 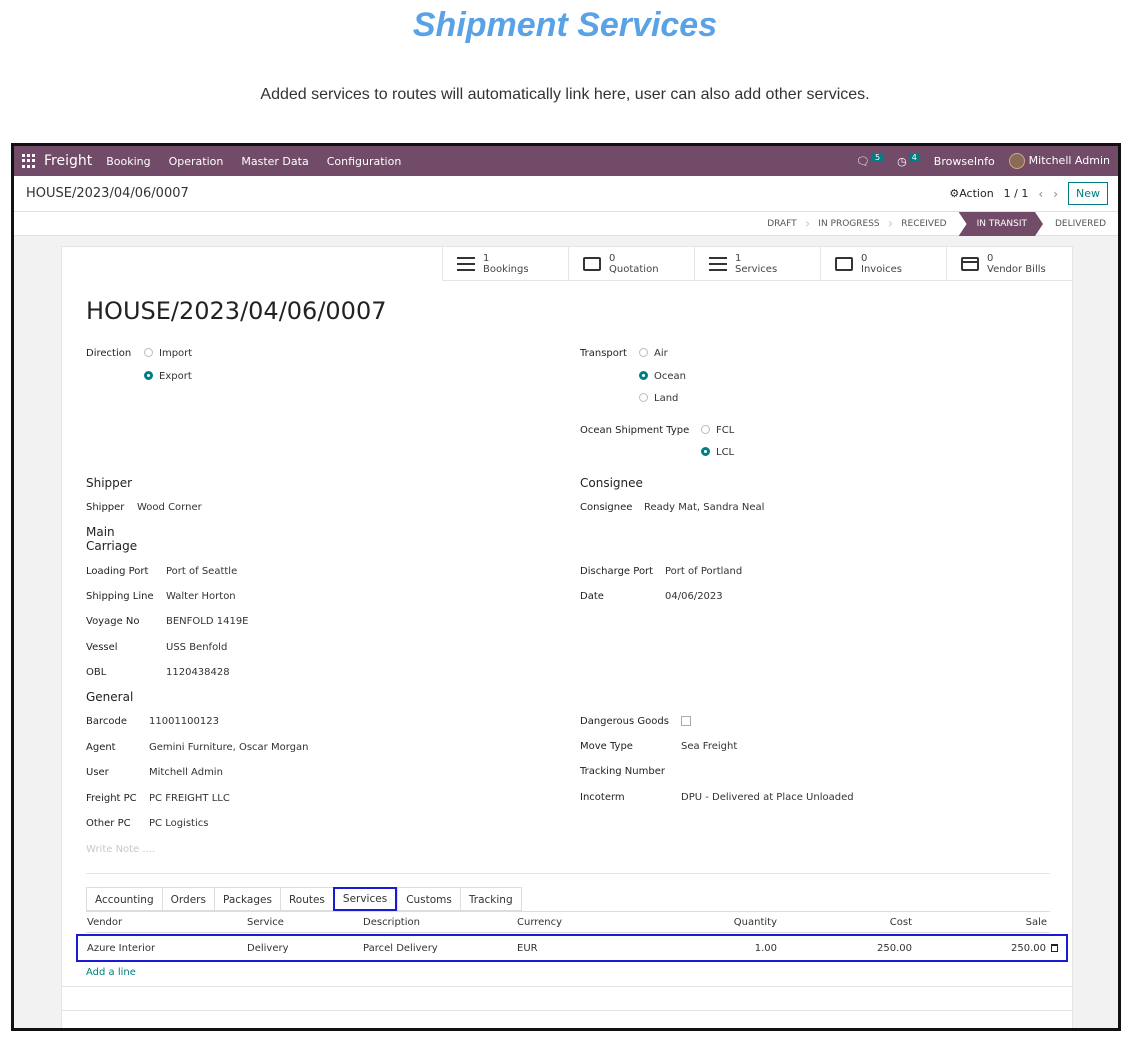 I want to click on company-switcher: BrowseInfo, so click(x=964, y=161).